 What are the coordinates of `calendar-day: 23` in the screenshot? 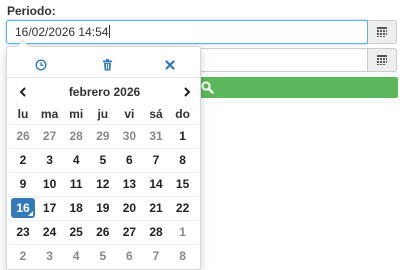 It's located at (23, 232).